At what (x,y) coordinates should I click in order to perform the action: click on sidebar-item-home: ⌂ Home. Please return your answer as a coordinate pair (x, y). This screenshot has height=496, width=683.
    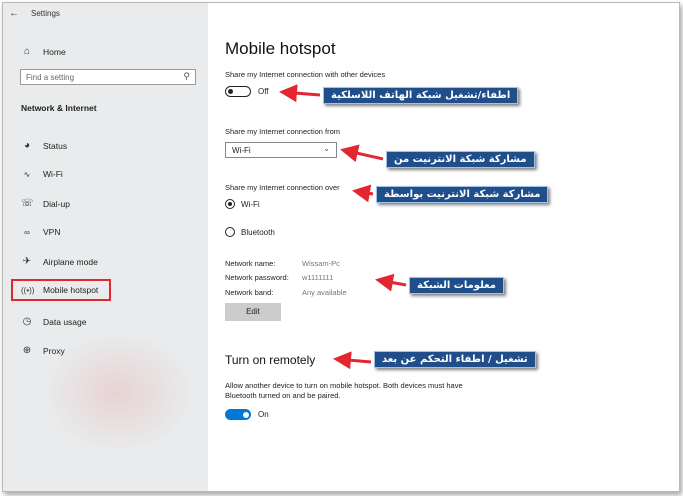
    Looking at the image, I should click on (43, 51).